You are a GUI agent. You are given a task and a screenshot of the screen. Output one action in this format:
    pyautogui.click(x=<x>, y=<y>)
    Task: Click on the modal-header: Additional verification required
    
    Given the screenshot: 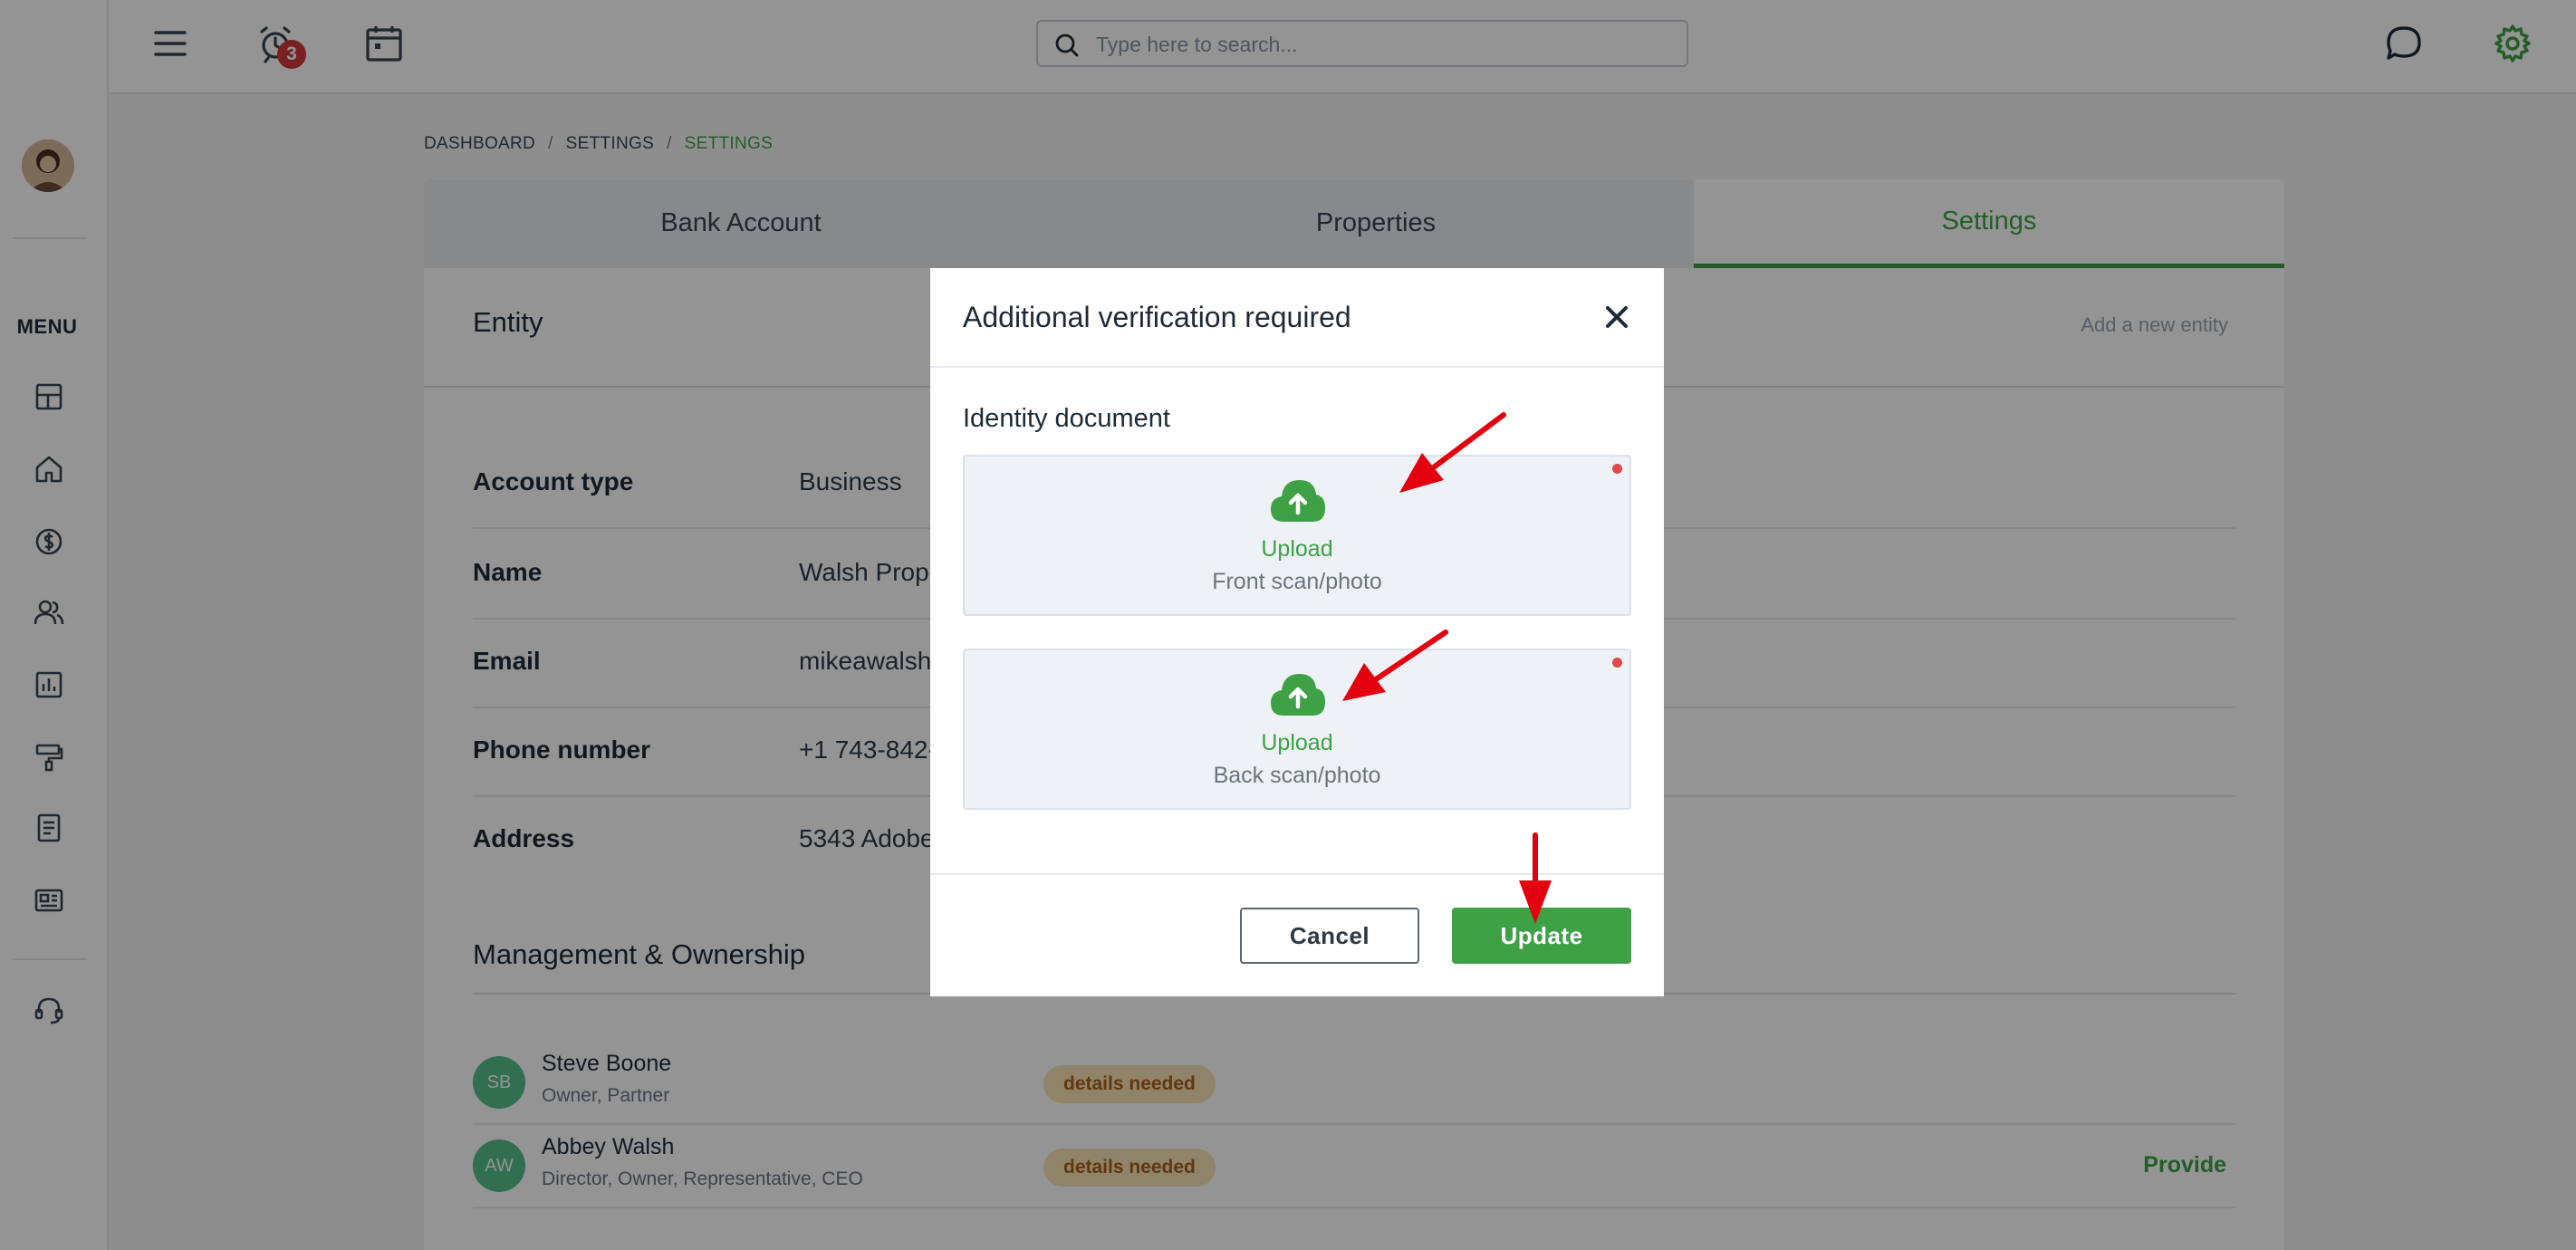 What is the action you would take?
    pyautogui.click(x=1297, y=318)
    